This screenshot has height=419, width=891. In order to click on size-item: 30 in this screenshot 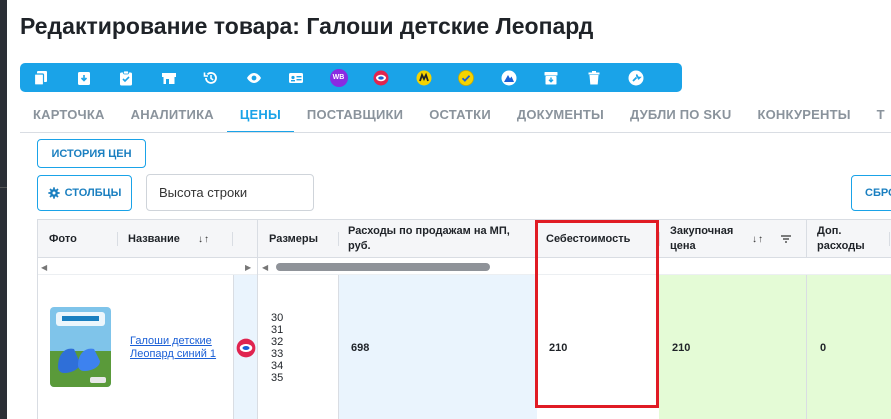, I will do `click(277, 317)`.